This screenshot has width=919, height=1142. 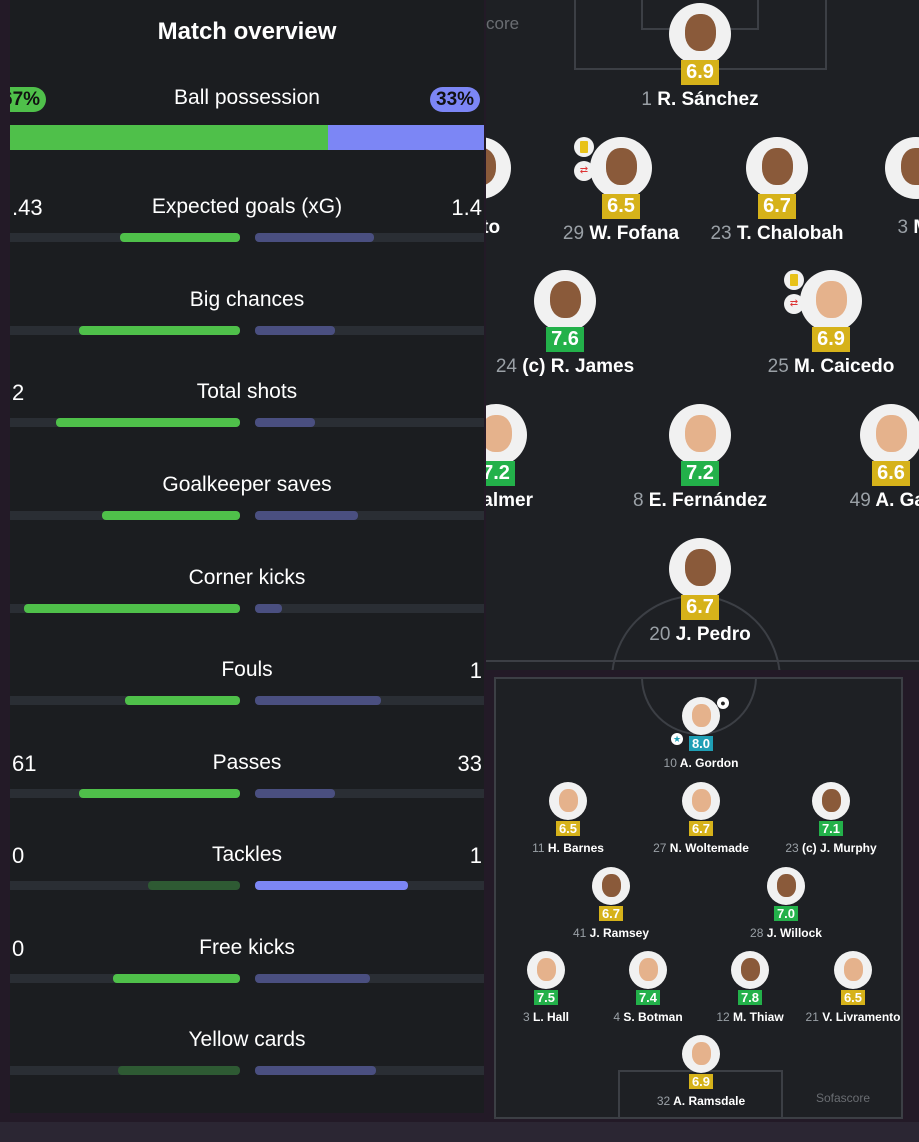 What do you see at coordinates (499, 188) in the screenshot?
I see `player-card: usto` at bounding box center [499, 188].